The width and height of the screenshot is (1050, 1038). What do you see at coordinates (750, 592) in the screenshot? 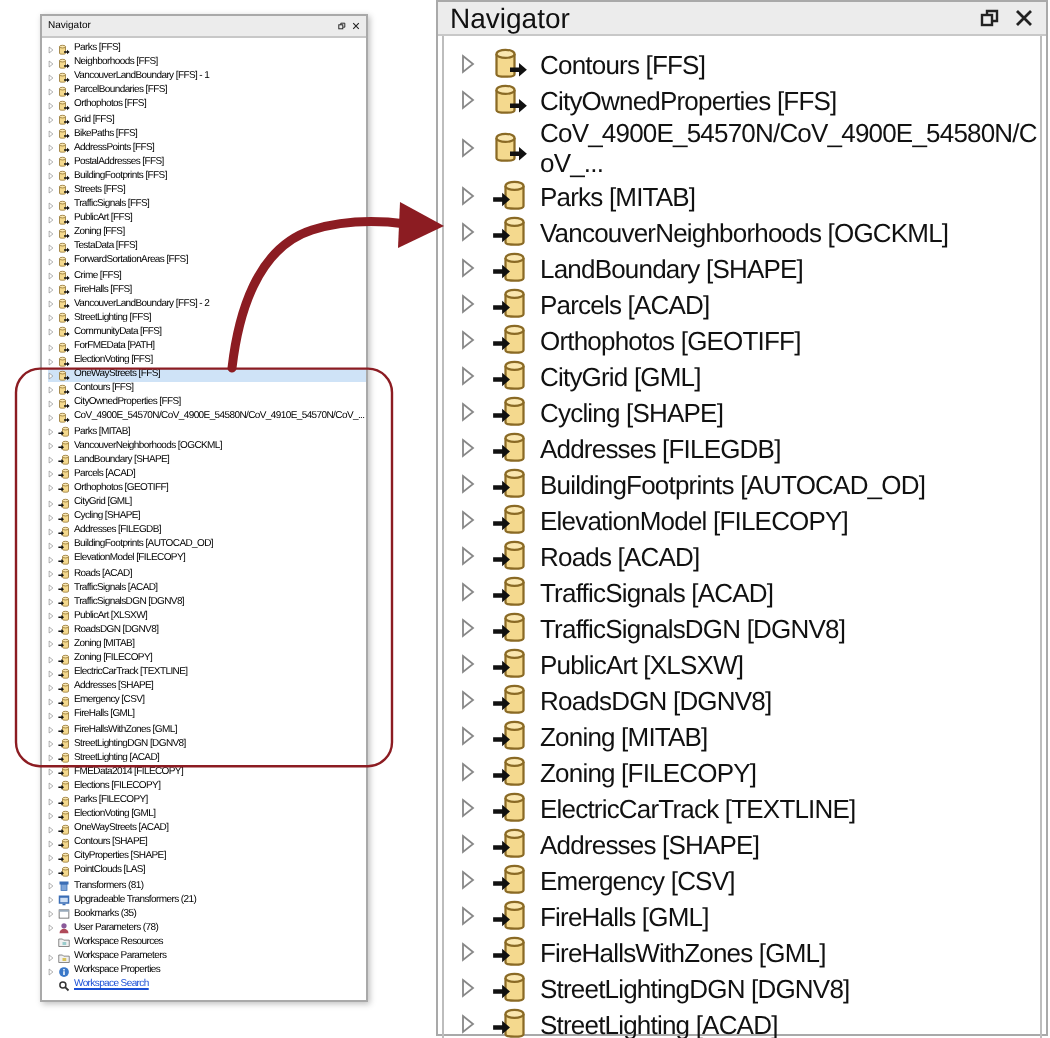
I see `tree-item: TrafficSignals [ACAD]` at bounding box center [750, 592].